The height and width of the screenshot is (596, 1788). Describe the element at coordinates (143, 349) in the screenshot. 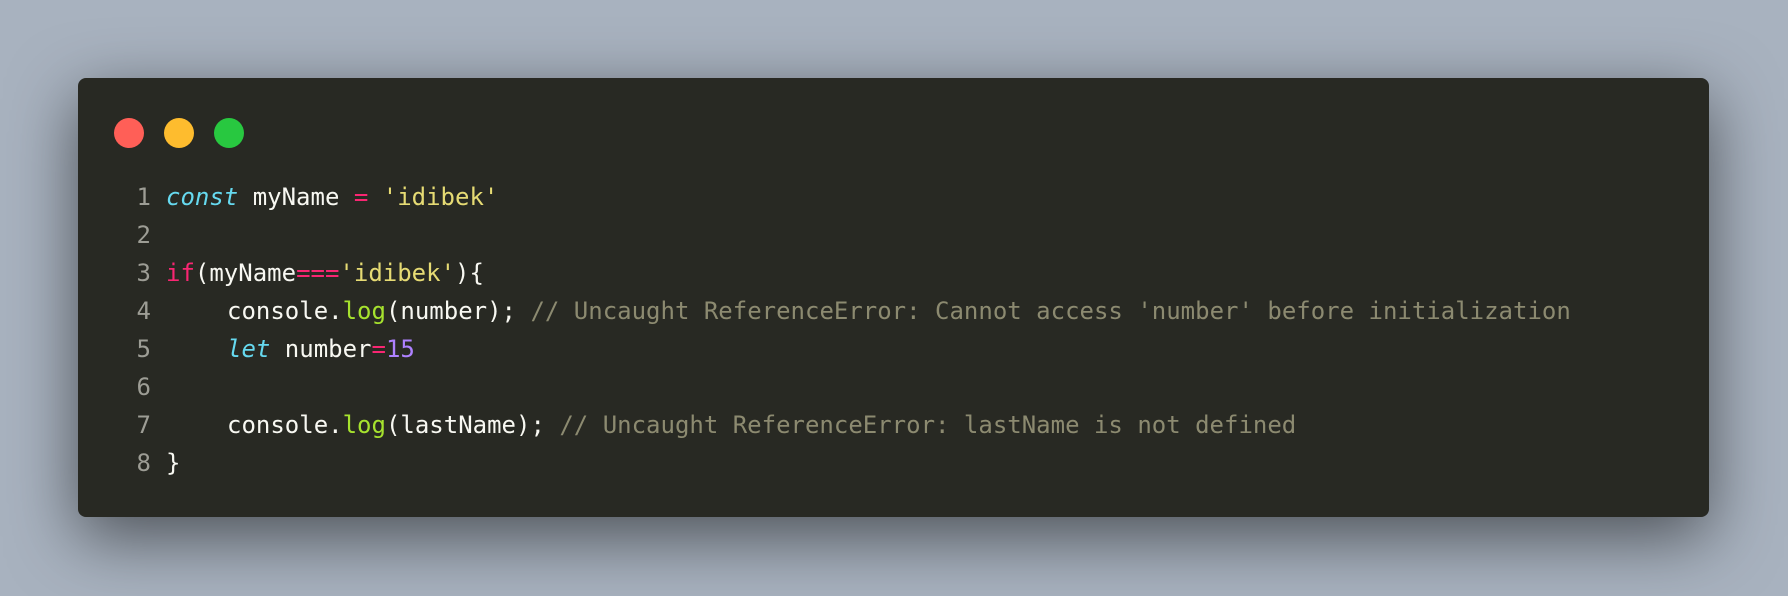

I see `line-number: 5` at that location.